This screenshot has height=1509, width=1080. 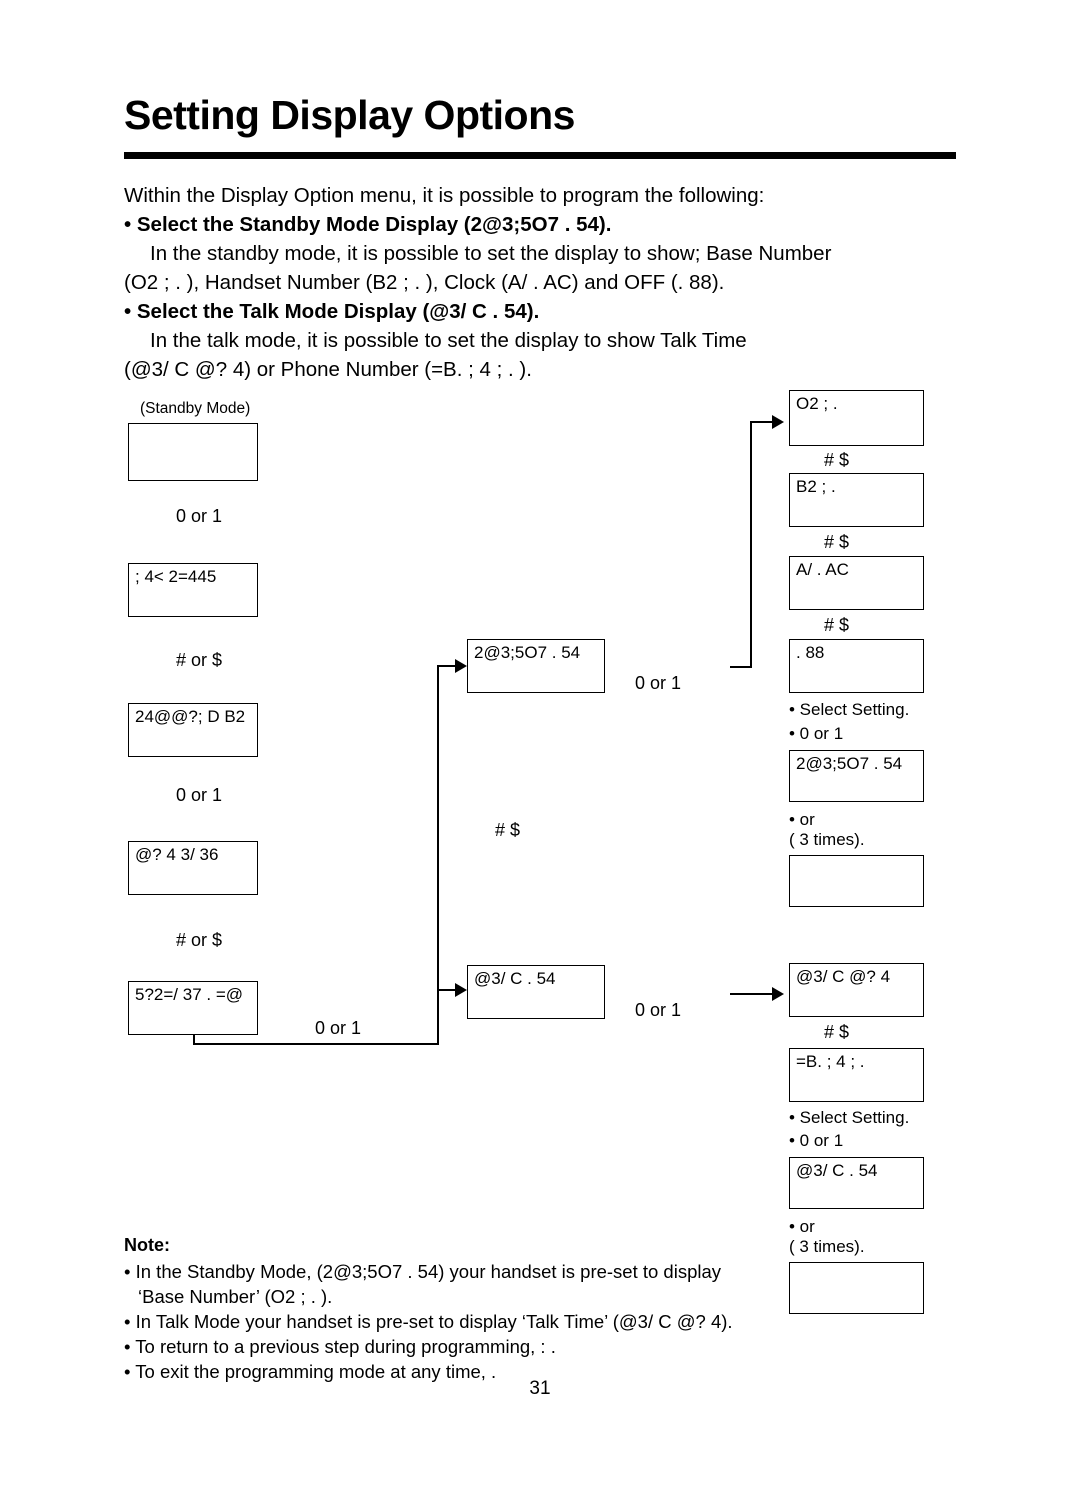 I want to click on box-caller-id: 24@@?; D B2, so click(x=193, y=730).